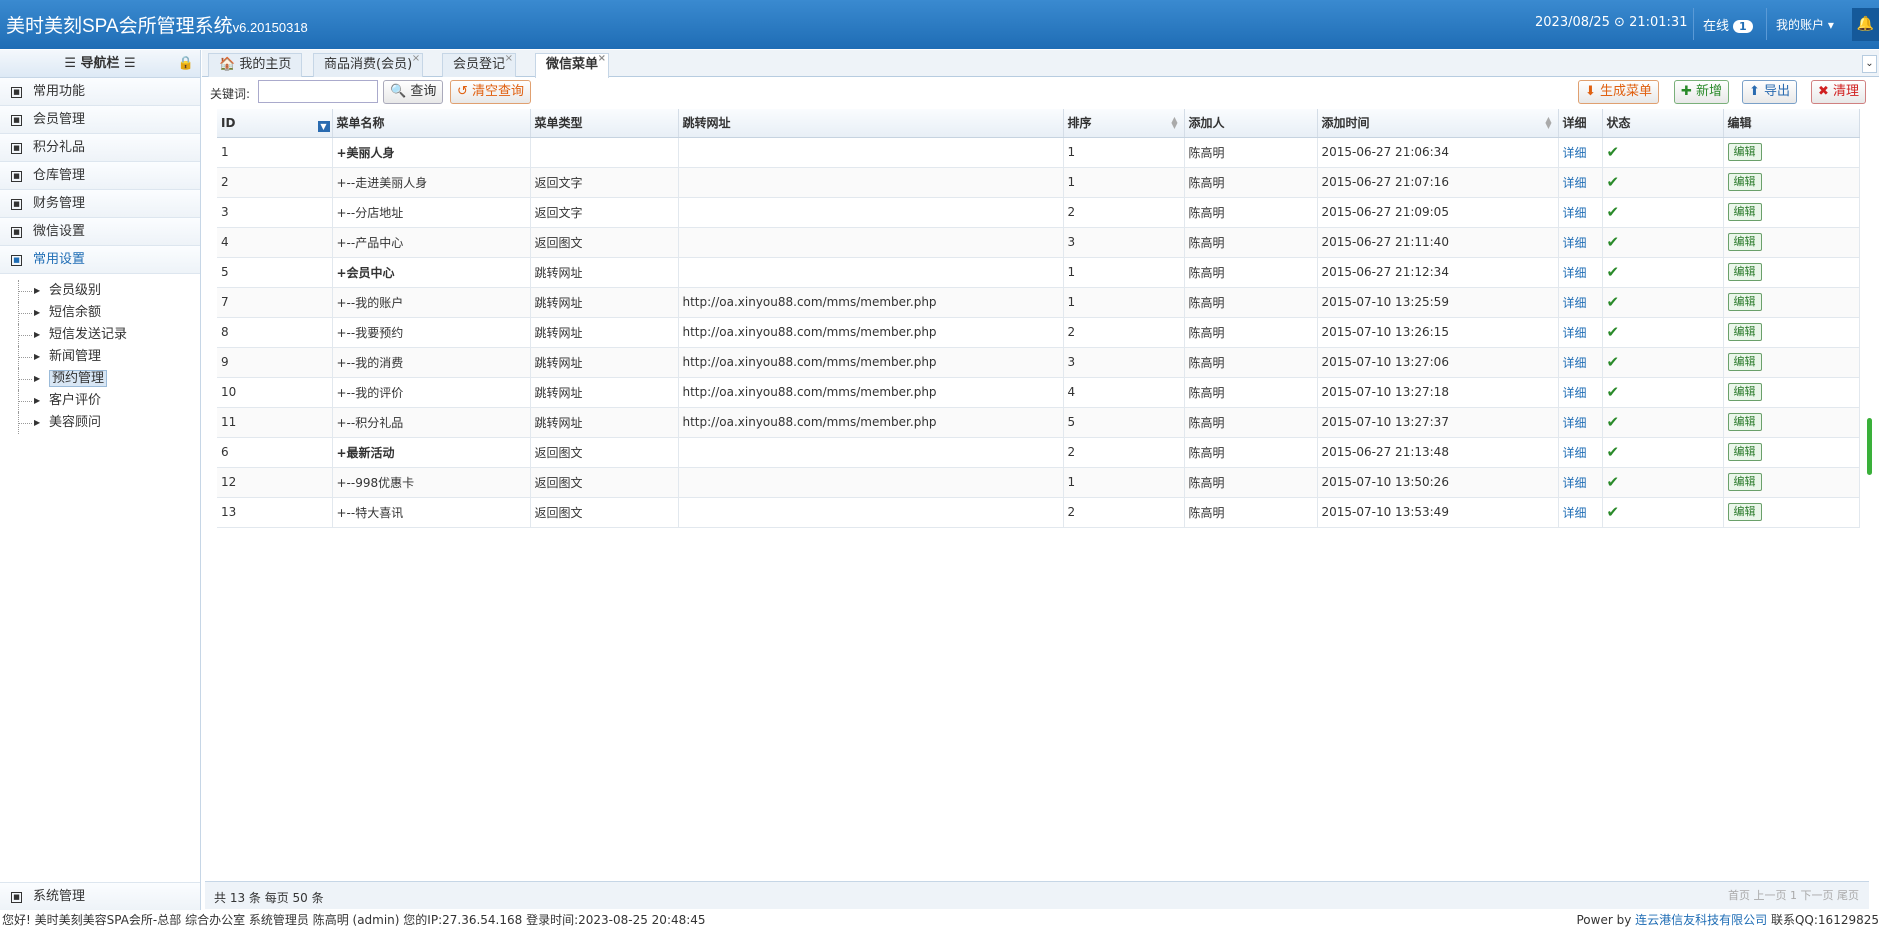  What do you see at coordinates (1869, 64) in the screenshot?
I see `chevron-down-icon: ⌄` at bounding box center [1869, 64].